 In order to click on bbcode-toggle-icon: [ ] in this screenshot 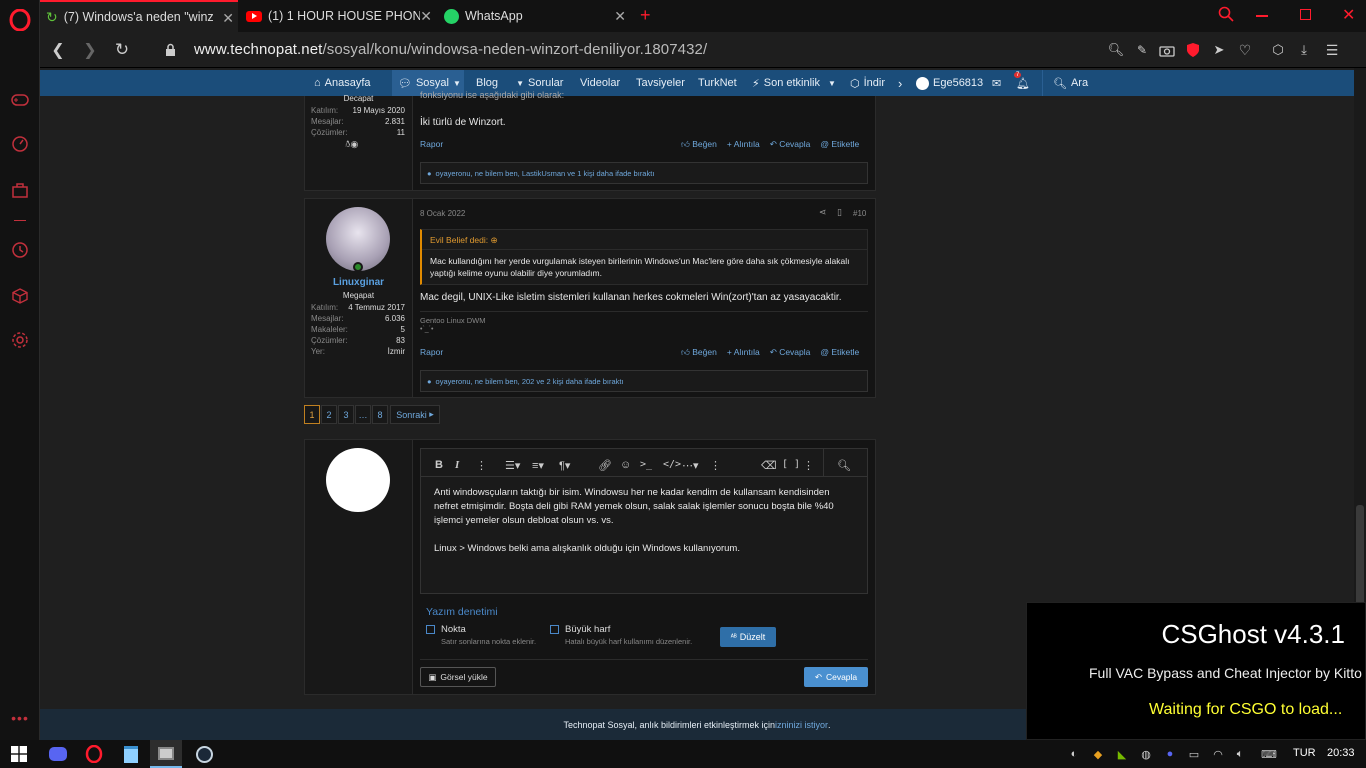, I will do `click(791, 464)`.